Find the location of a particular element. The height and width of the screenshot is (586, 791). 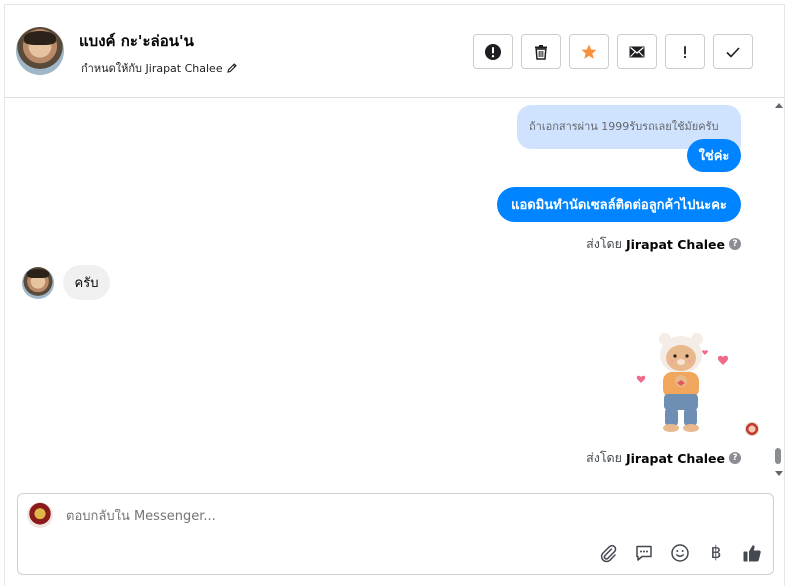

outgoing-message: ใช่ค่ะ is located at coordinates (714, 155).